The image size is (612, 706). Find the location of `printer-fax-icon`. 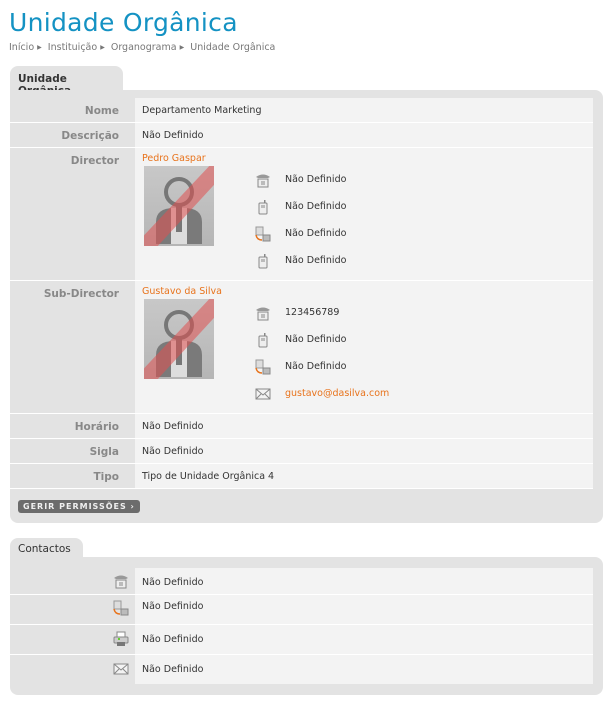

printer-fax-icon is located at coordinates (121, 639).